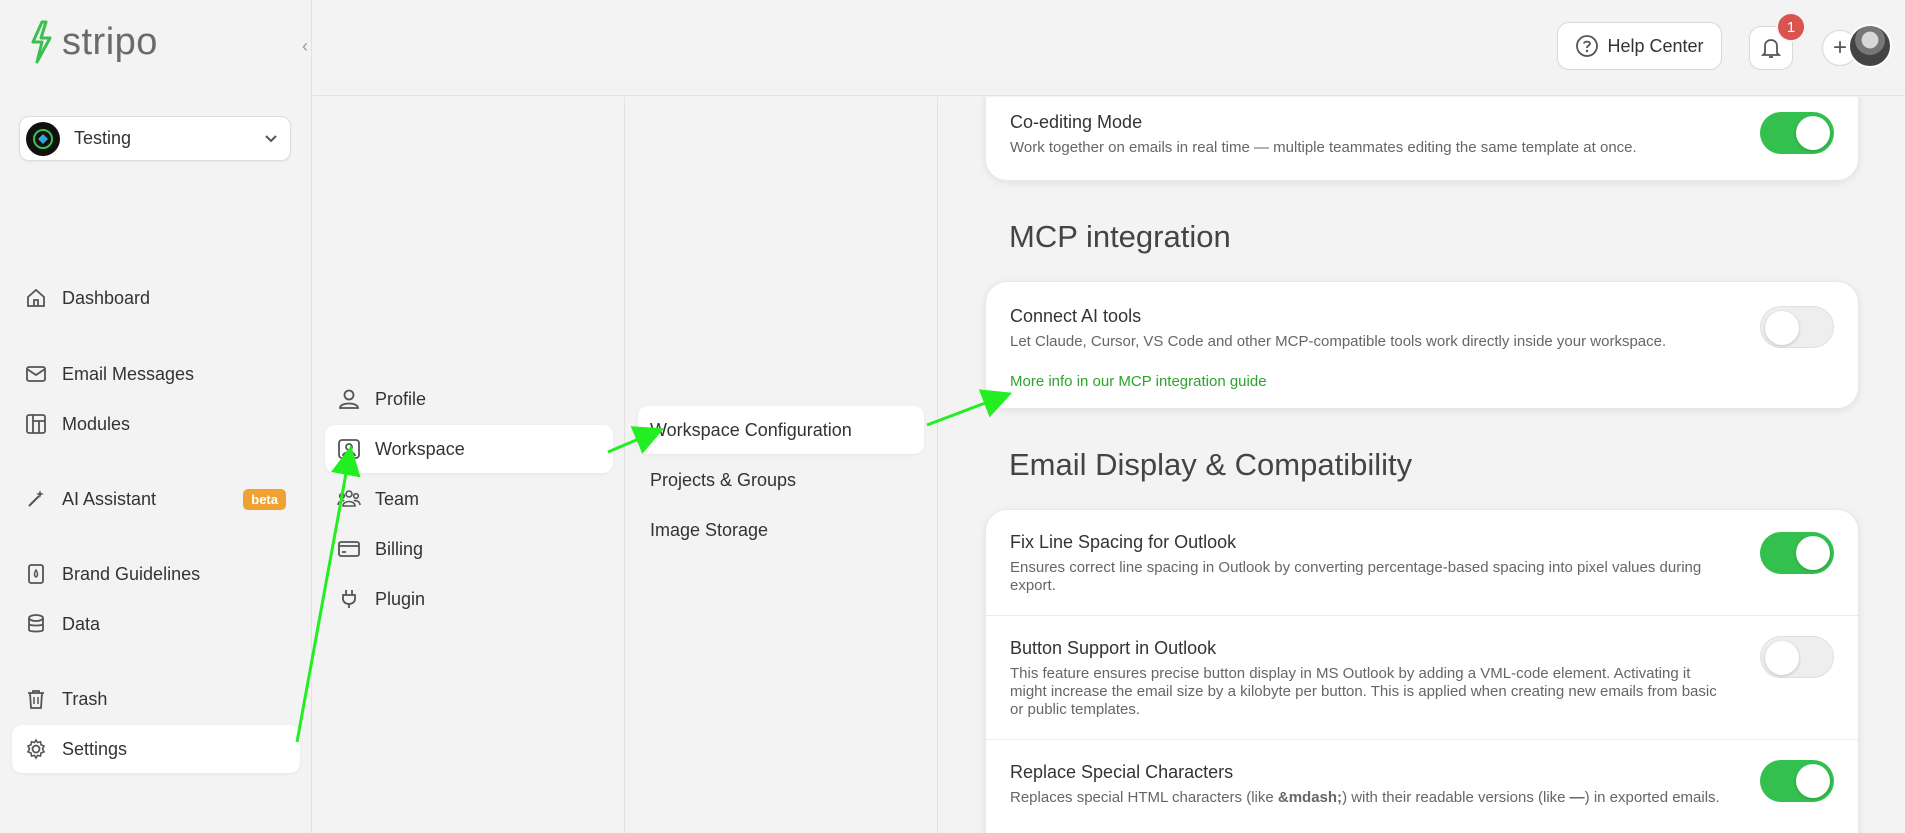  What do you see at coordinates (1310, 797) in the screenshot?
I see `special-chars-code: &mdash;` at bounding box center [1310, 797].